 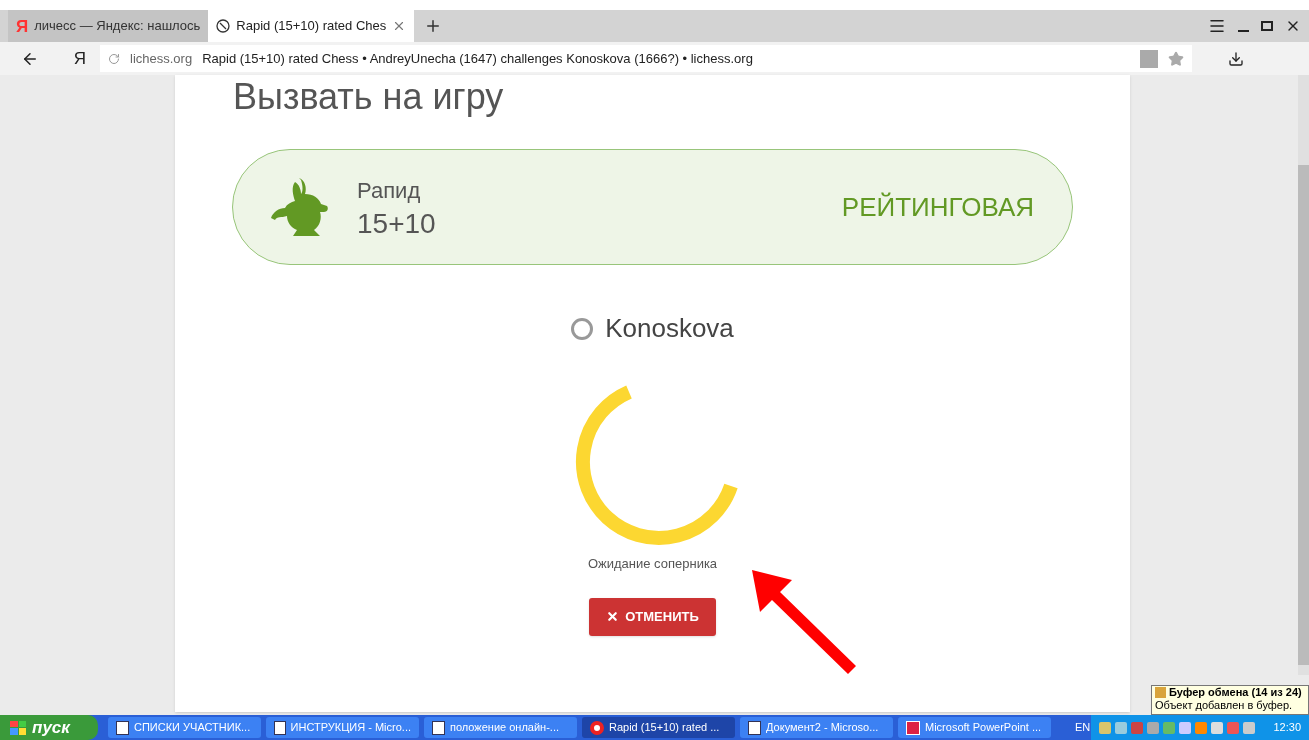 I want to click on menu-icon, so click(x=1217, y=26).